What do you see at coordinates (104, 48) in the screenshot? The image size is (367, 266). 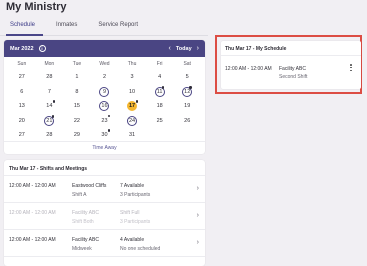 I see `calendar-header: Mar 2022 i ‹ Today ›` at bounding box center [104, 48].